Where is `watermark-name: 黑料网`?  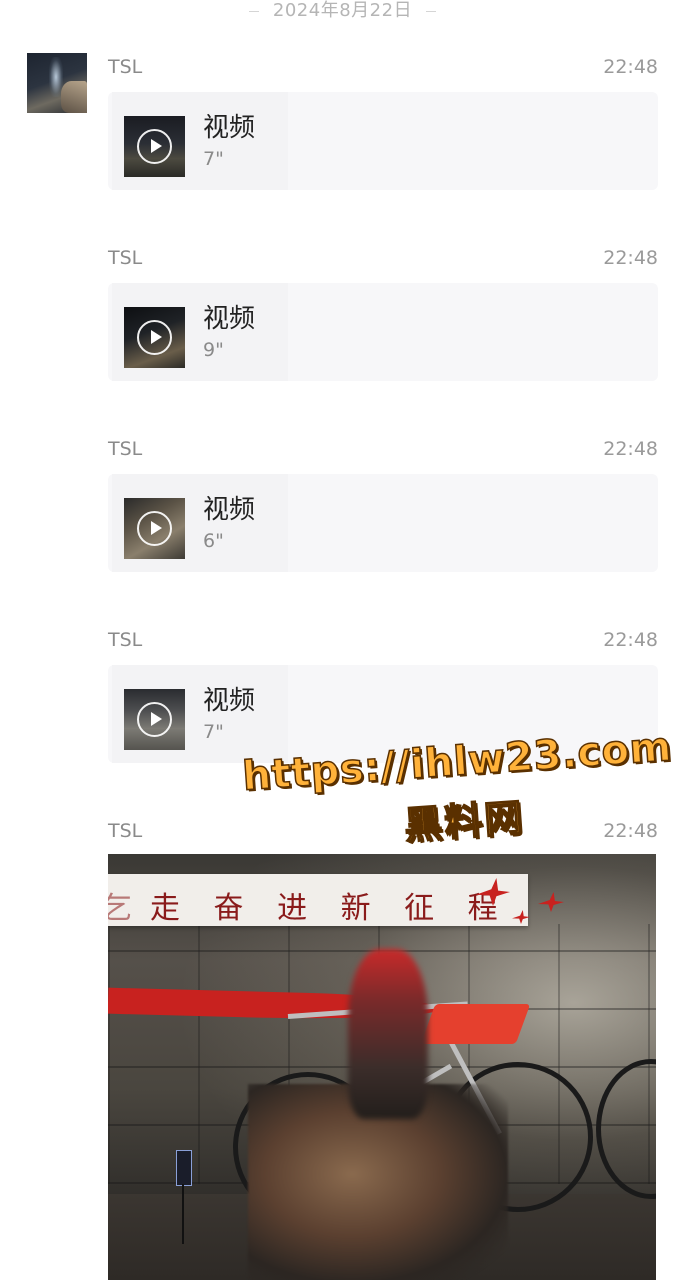 watermark-name: 黑料网 is located at coordinates (464, 822).